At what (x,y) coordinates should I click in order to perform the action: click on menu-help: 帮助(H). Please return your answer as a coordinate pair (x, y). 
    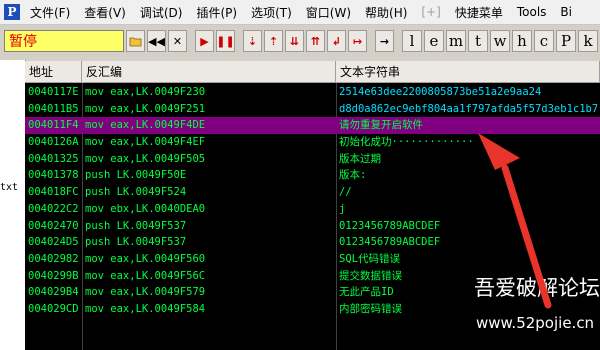
    Looking at the image, I should click on (387, 12).